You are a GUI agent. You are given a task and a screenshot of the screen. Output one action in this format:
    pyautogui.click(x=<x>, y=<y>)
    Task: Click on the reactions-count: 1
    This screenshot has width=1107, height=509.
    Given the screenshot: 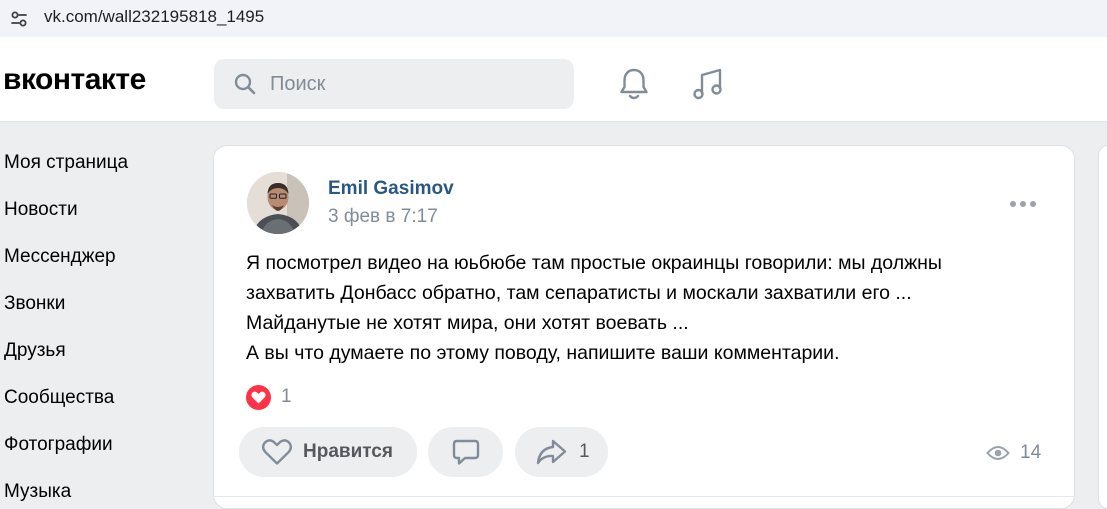 What is the action you would take?
    pyautogui.click(x=286, y=396)
    